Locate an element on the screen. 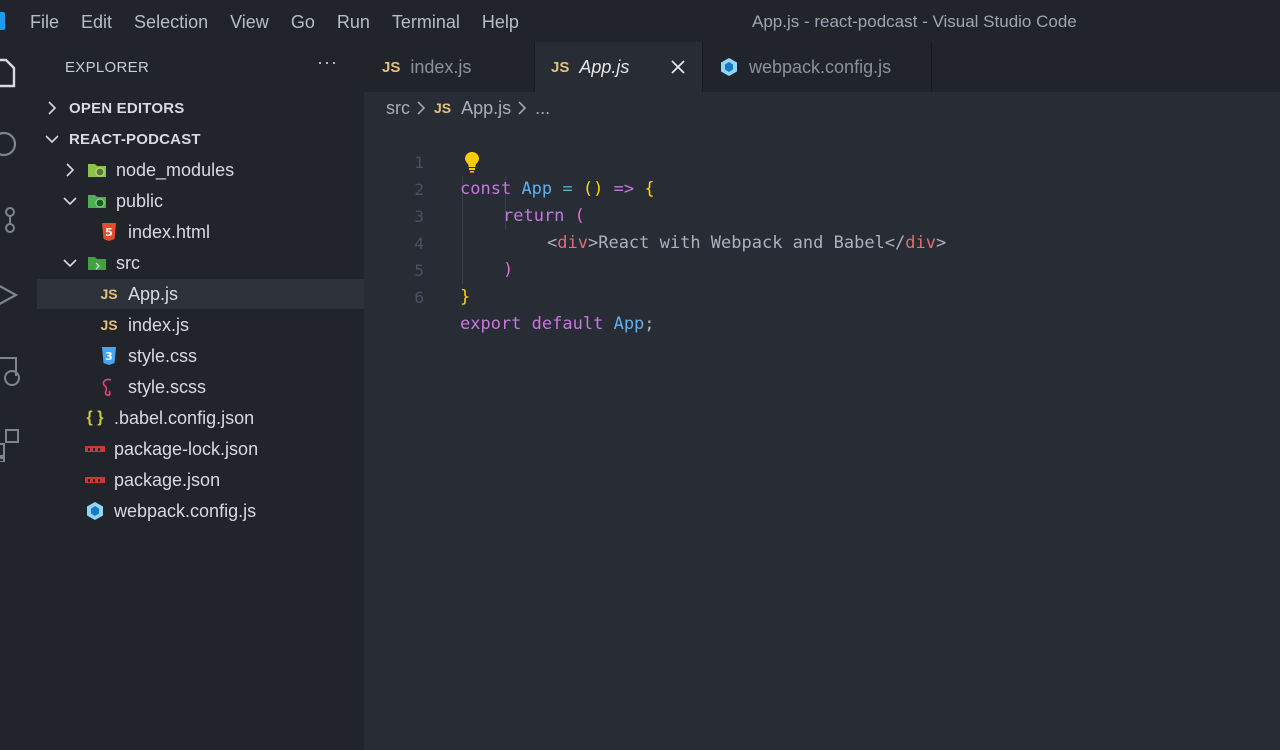  tree-item-node-modules: node_modules is located at coordinates (200, 170).